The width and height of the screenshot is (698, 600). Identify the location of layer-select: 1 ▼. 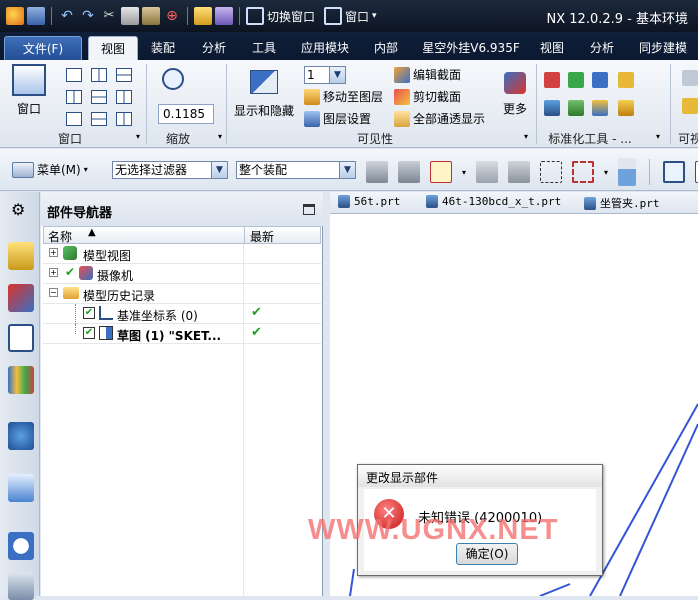
(325, 75).